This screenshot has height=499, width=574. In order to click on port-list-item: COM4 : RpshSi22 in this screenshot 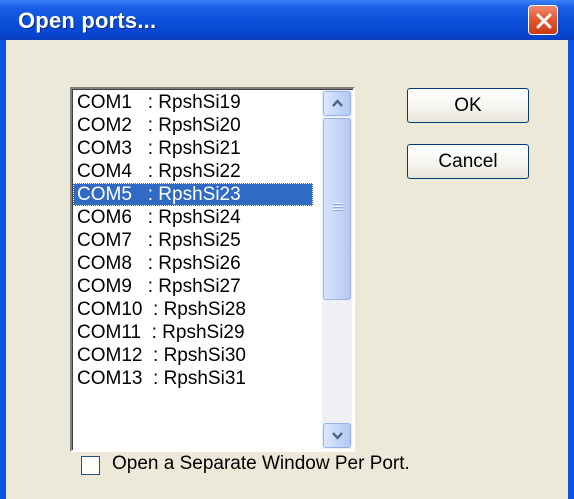, I will do `click(193, 171)`.